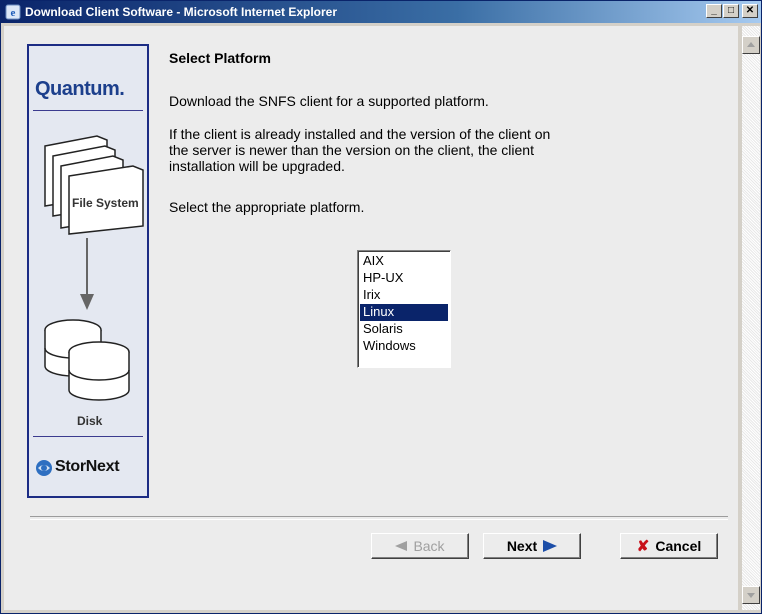  What do you see at coordinates (404, 329) in the screenshot?
I see `platform-option-solaris: Solaris` at bounding box center [404, 329].